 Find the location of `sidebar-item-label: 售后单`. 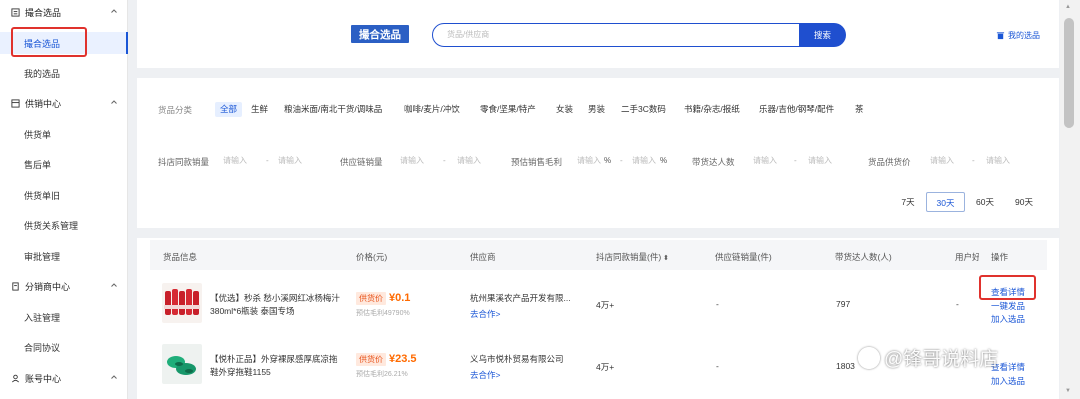

sidebar-item-label: 售后单 is located at coordinates (38, 164).